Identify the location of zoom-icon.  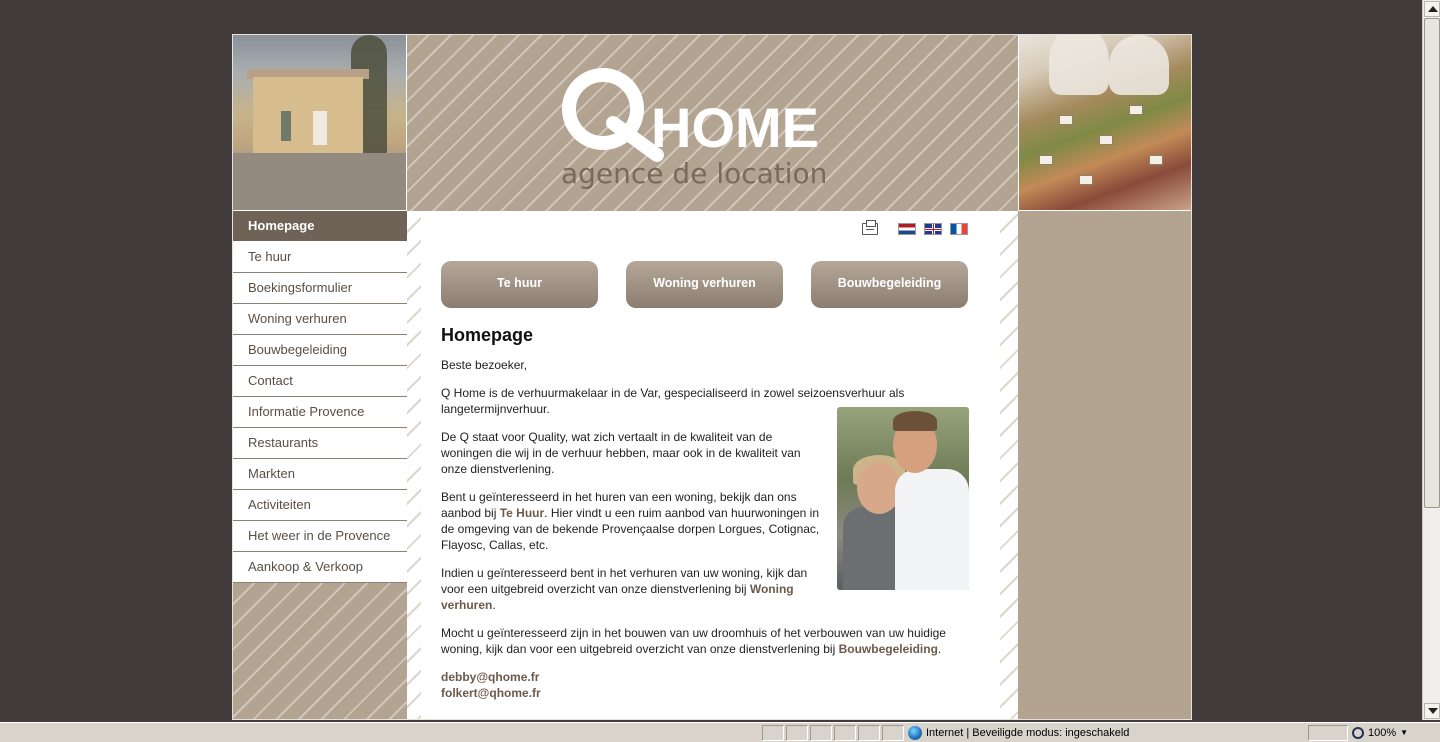
(1358, 733).